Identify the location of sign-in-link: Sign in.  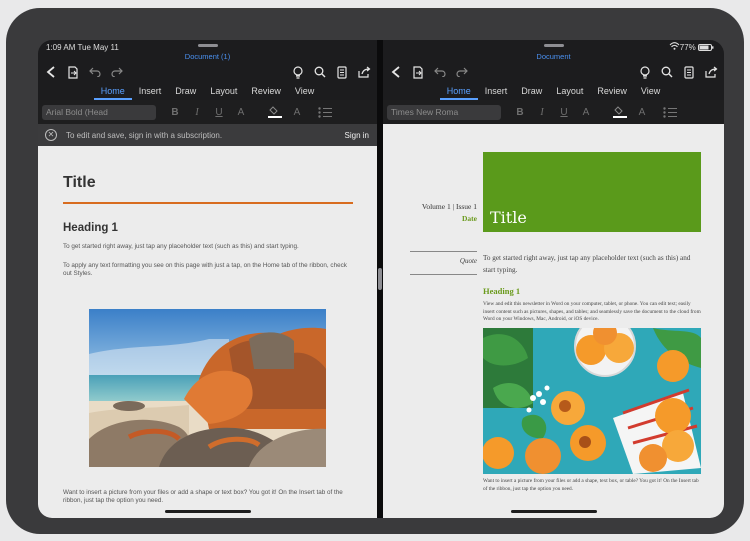
(357, 135).